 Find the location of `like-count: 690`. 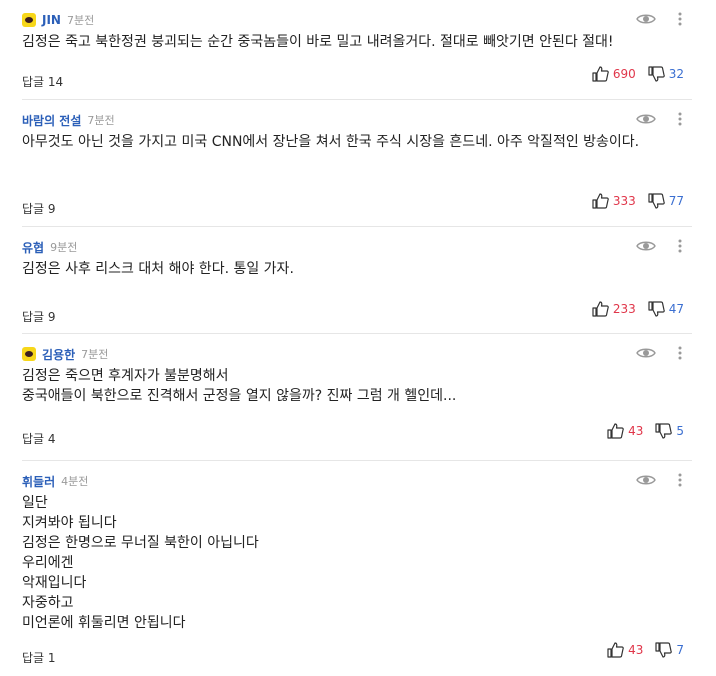

like-count: 690 is located at coordinates (624, 74).